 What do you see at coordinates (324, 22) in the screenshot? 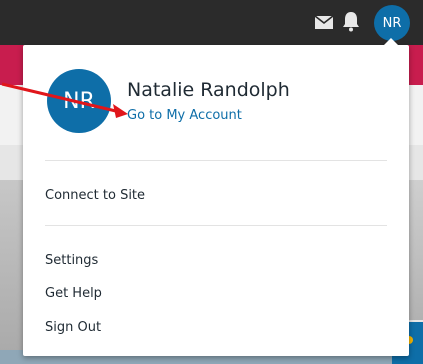
I see `mail-icon` at bounding box center [324, 22].